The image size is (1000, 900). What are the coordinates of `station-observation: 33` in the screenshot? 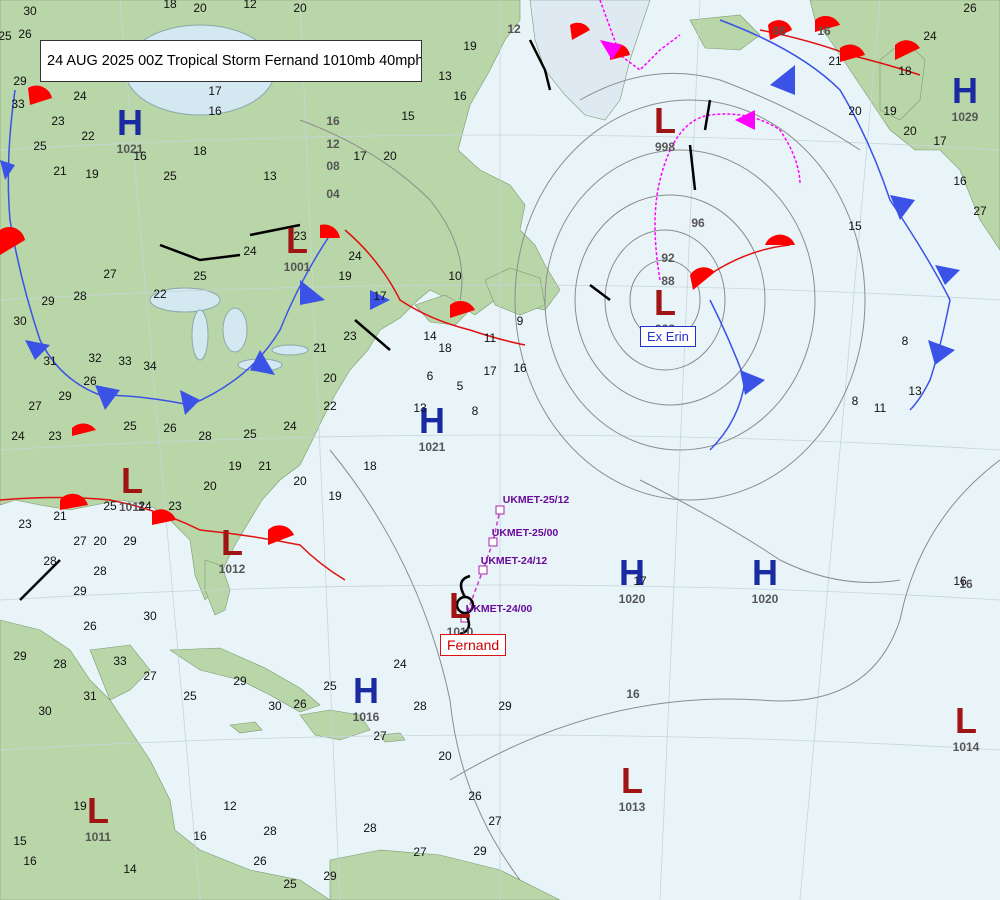 It's located at (125, 361).